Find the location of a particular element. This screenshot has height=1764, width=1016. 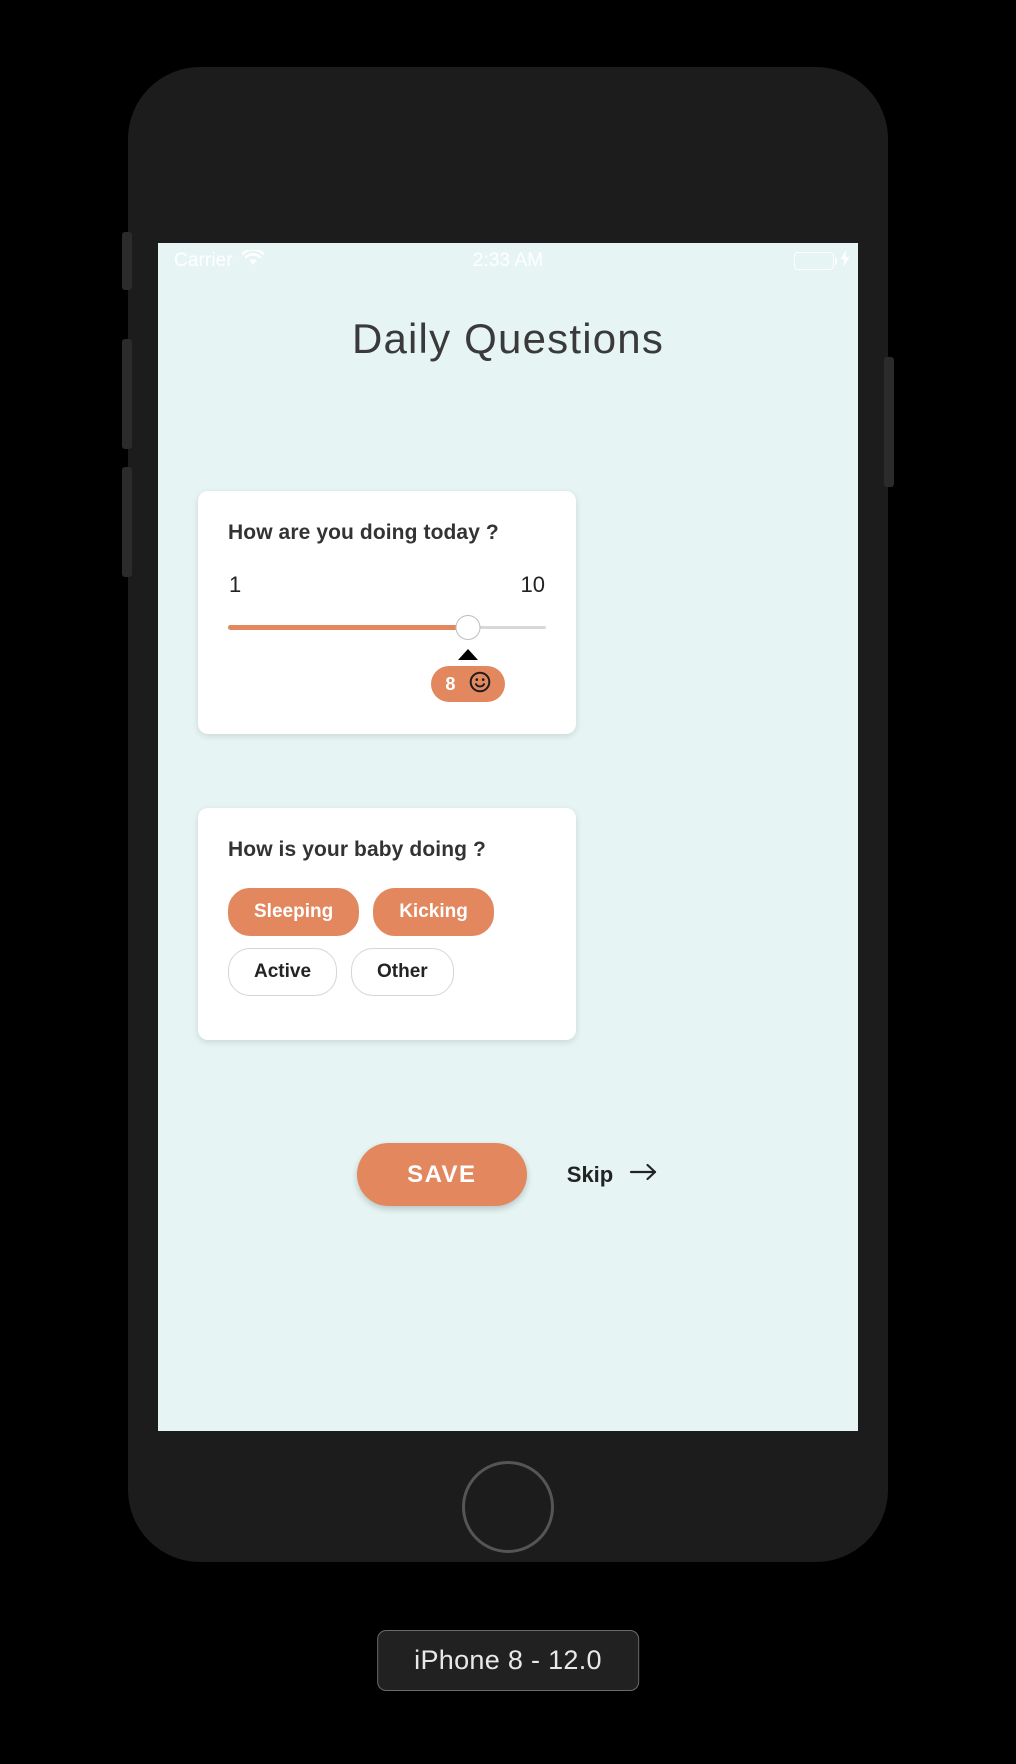

skip-label: Skip is located at coordinates (590, 1174).